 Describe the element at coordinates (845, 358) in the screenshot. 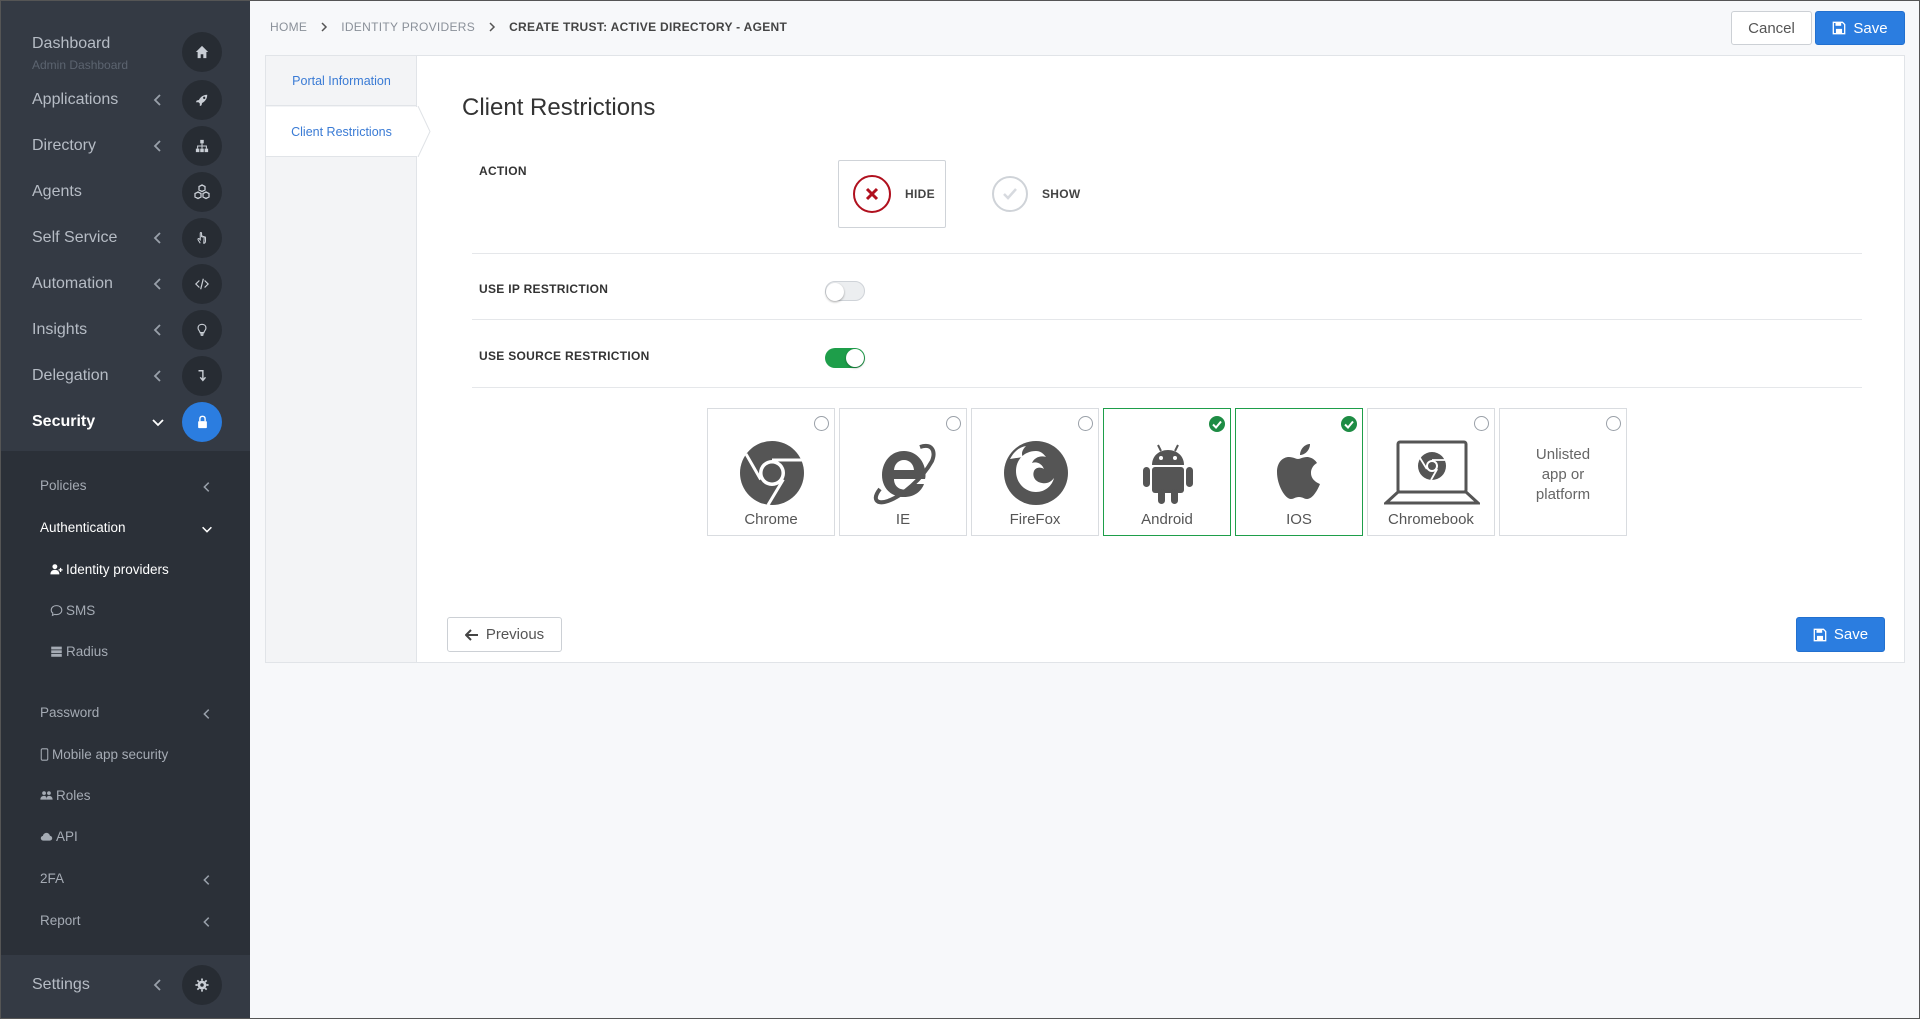

I see `source-restriction-toggle` at that location.